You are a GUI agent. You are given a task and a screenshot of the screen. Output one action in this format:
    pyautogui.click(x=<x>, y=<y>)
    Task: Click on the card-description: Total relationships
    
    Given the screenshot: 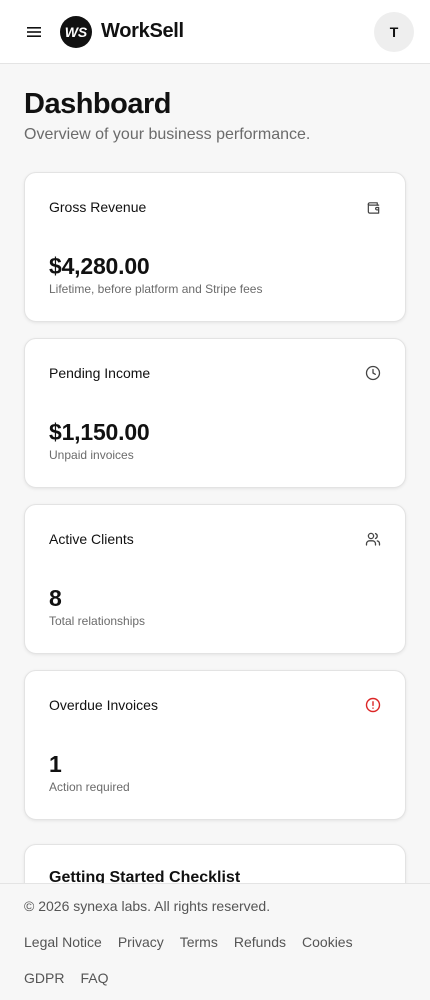 What is the action you would take?
    pyautogui.click(x=97, y=621)
    